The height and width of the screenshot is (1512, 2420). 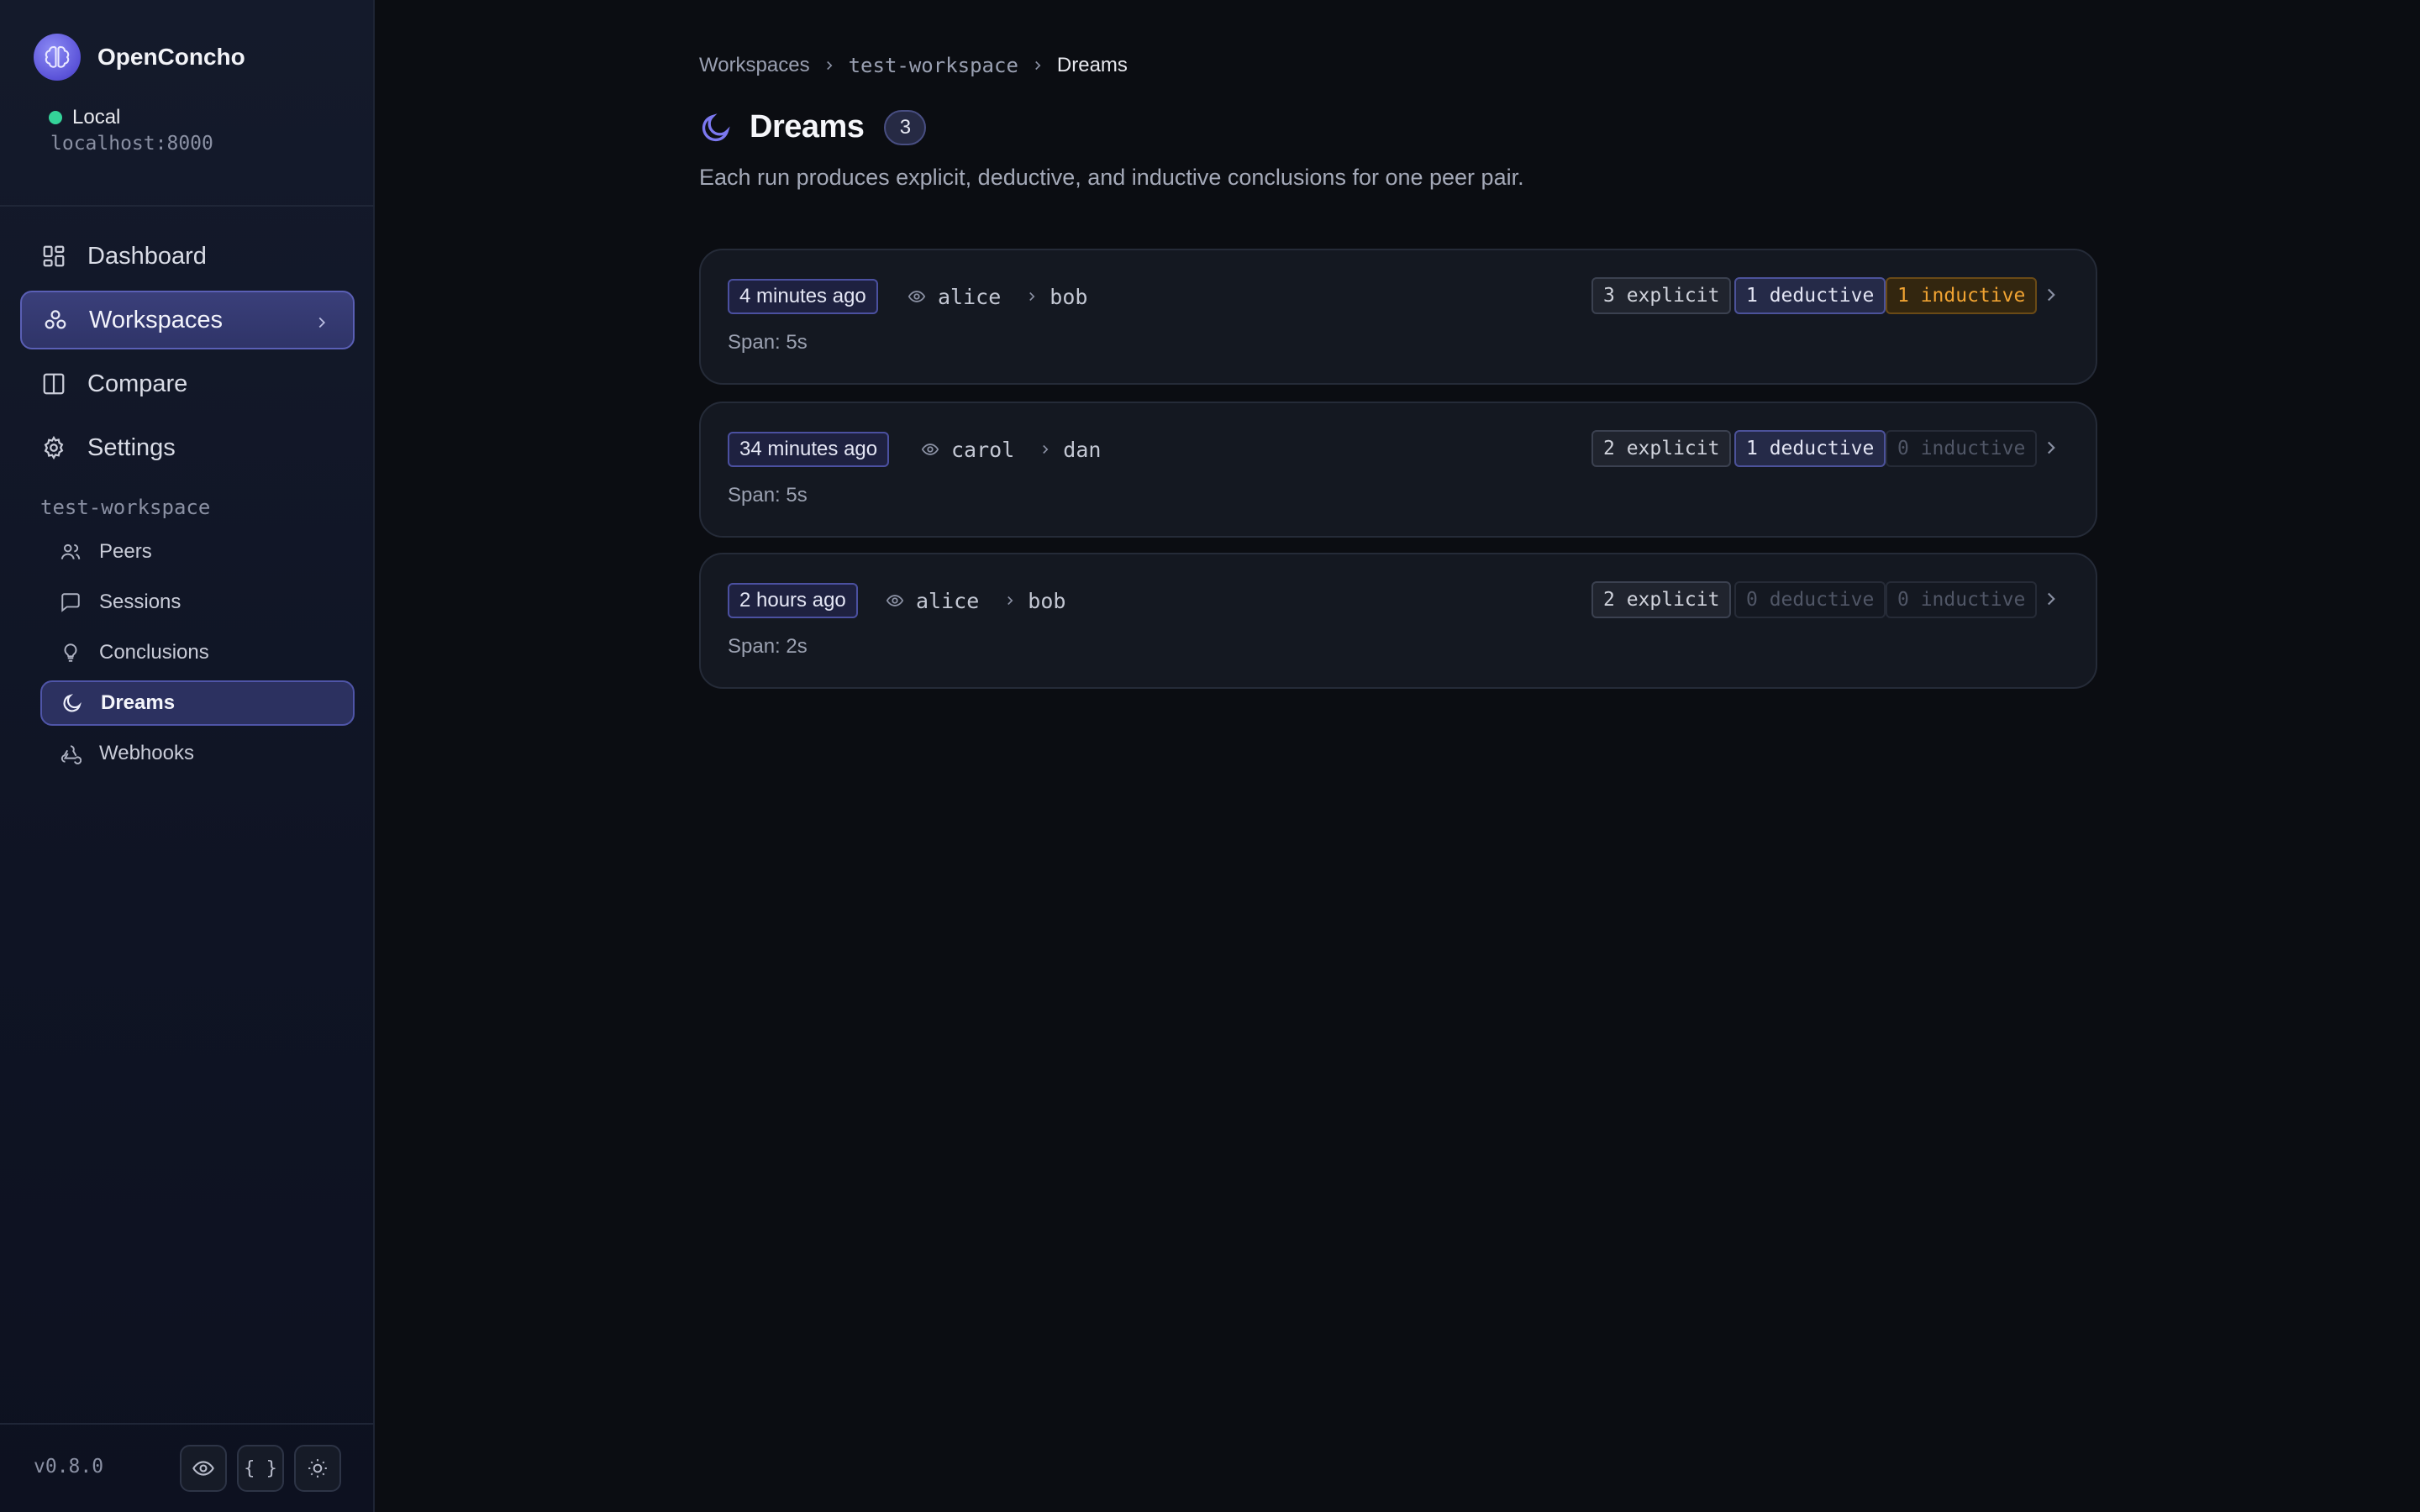 I want to click on app-name: OpenConcho, so click(x=171, y=57).